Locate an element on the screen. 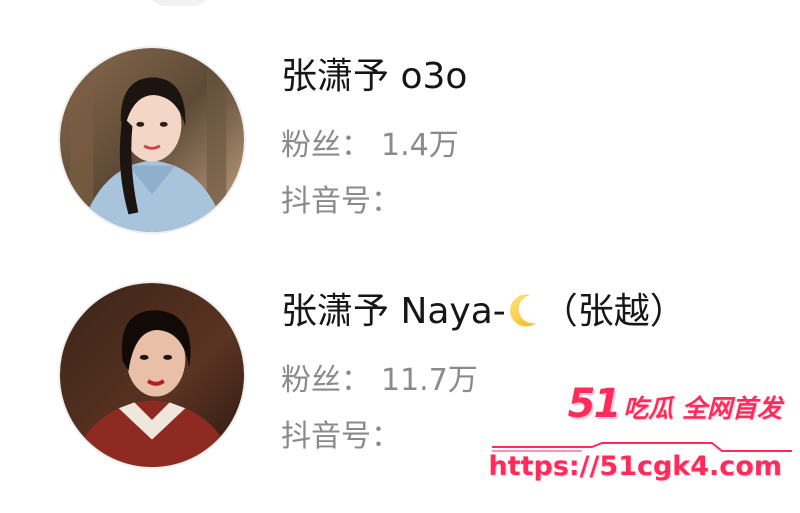 The width and height of the screenshot is (800, 513). fans-value: 1.4万 is located at coordinates (420, 145).